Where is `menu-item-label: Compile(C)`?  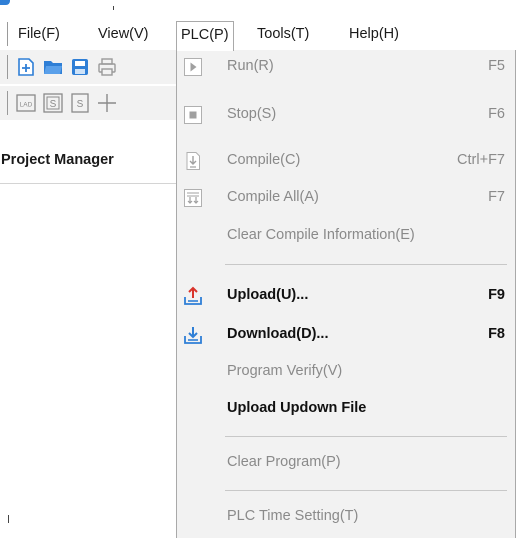 menu-item-label: Compile(C) is located at coordinates (264, 160).